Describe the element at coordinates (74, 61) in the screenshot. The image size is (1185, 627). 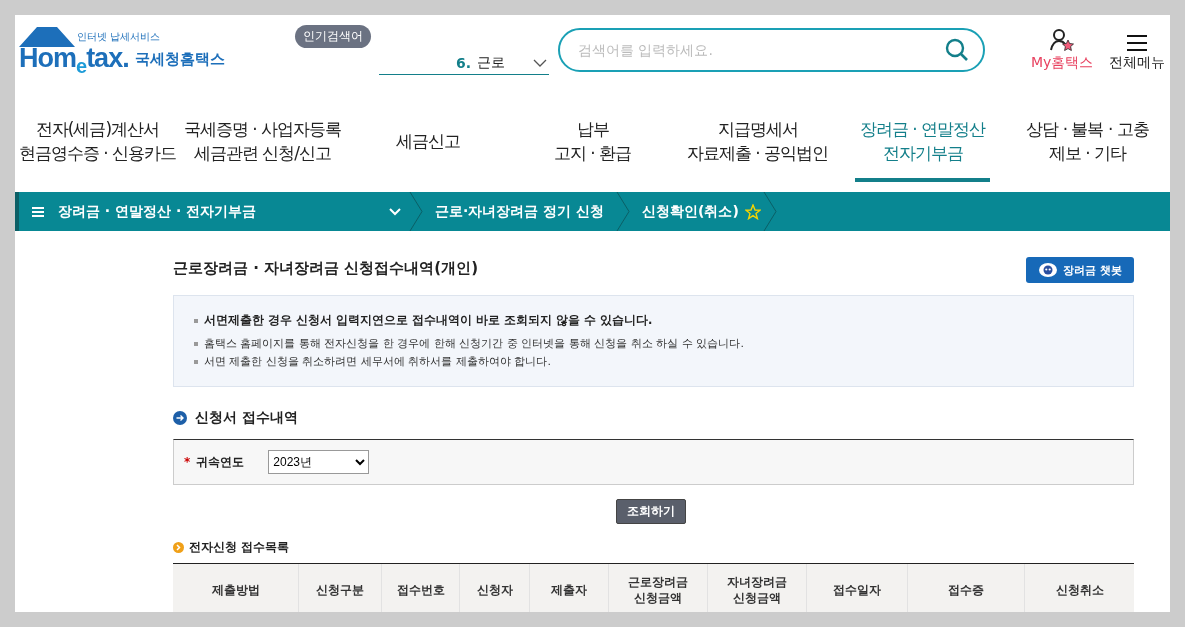
I see `logo-wordmark: Hom$_{e}$tax.` at that location.